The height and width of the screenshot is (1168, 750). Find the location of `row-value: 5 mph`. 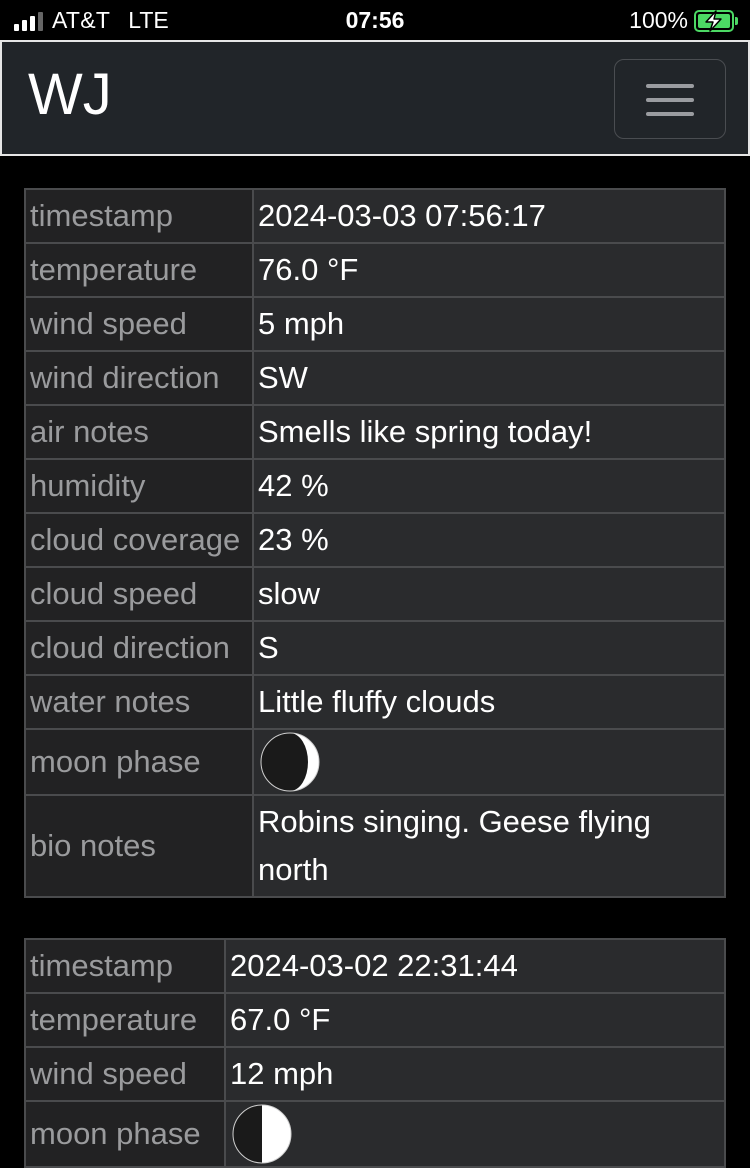

row-value: 5 mph is located at coordinates (489, 324).